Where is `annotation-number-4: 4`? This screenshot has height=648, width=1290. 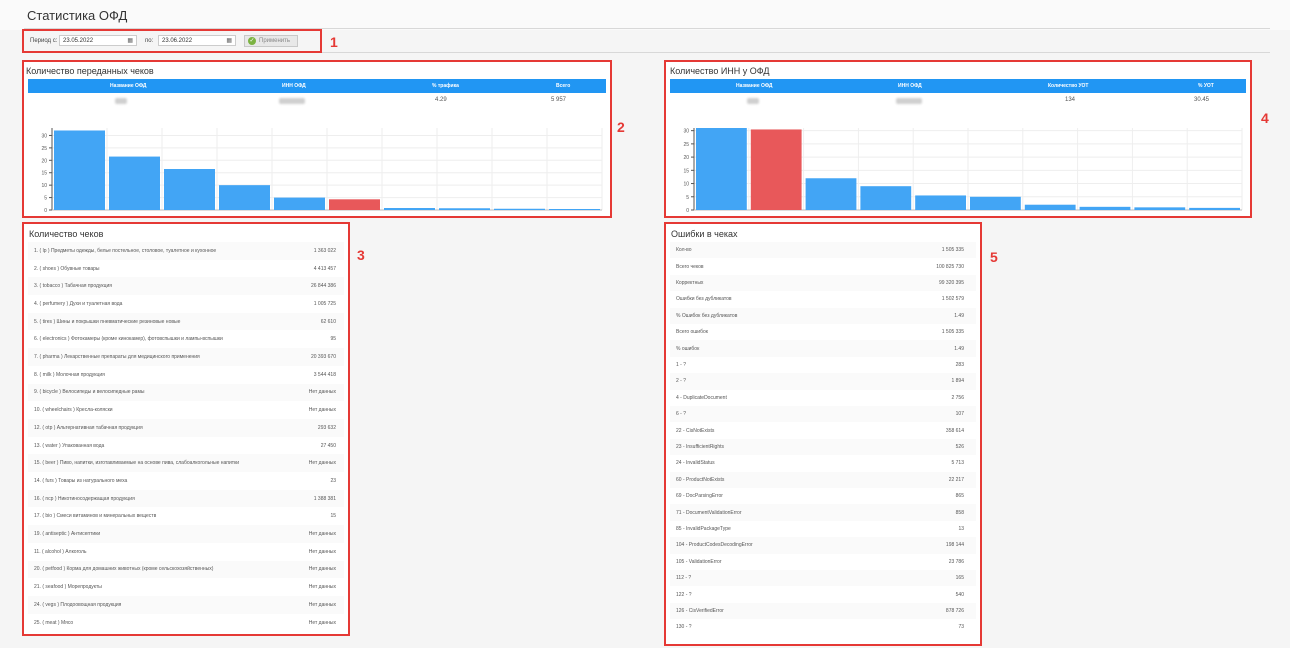 annotation-number-4: 4 is located at coordinates (1265, 118).